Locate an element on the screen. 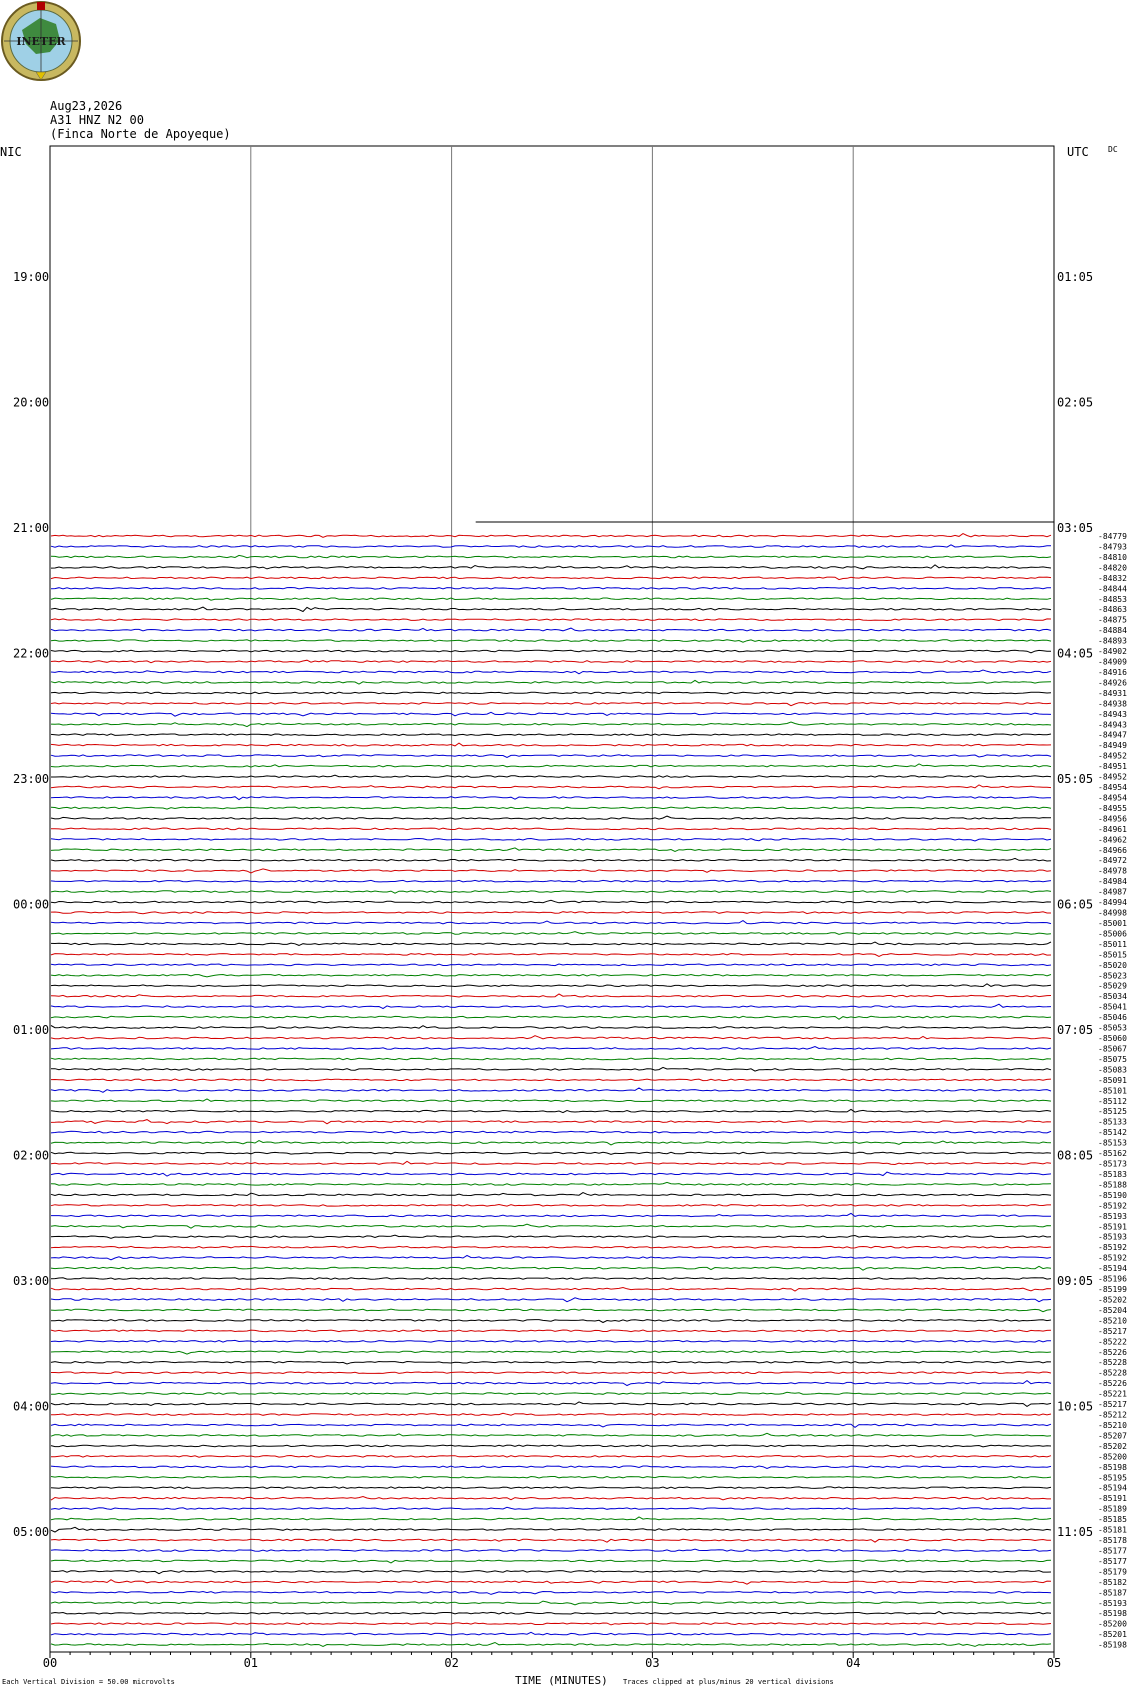  trace-value-label: -85198 is located at coordinates (1112, 1467).